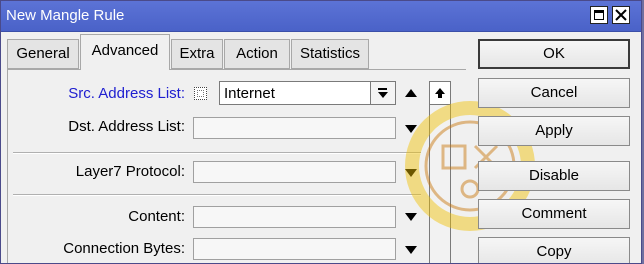  I want to click on ok-button: OK, so click(554, 54).